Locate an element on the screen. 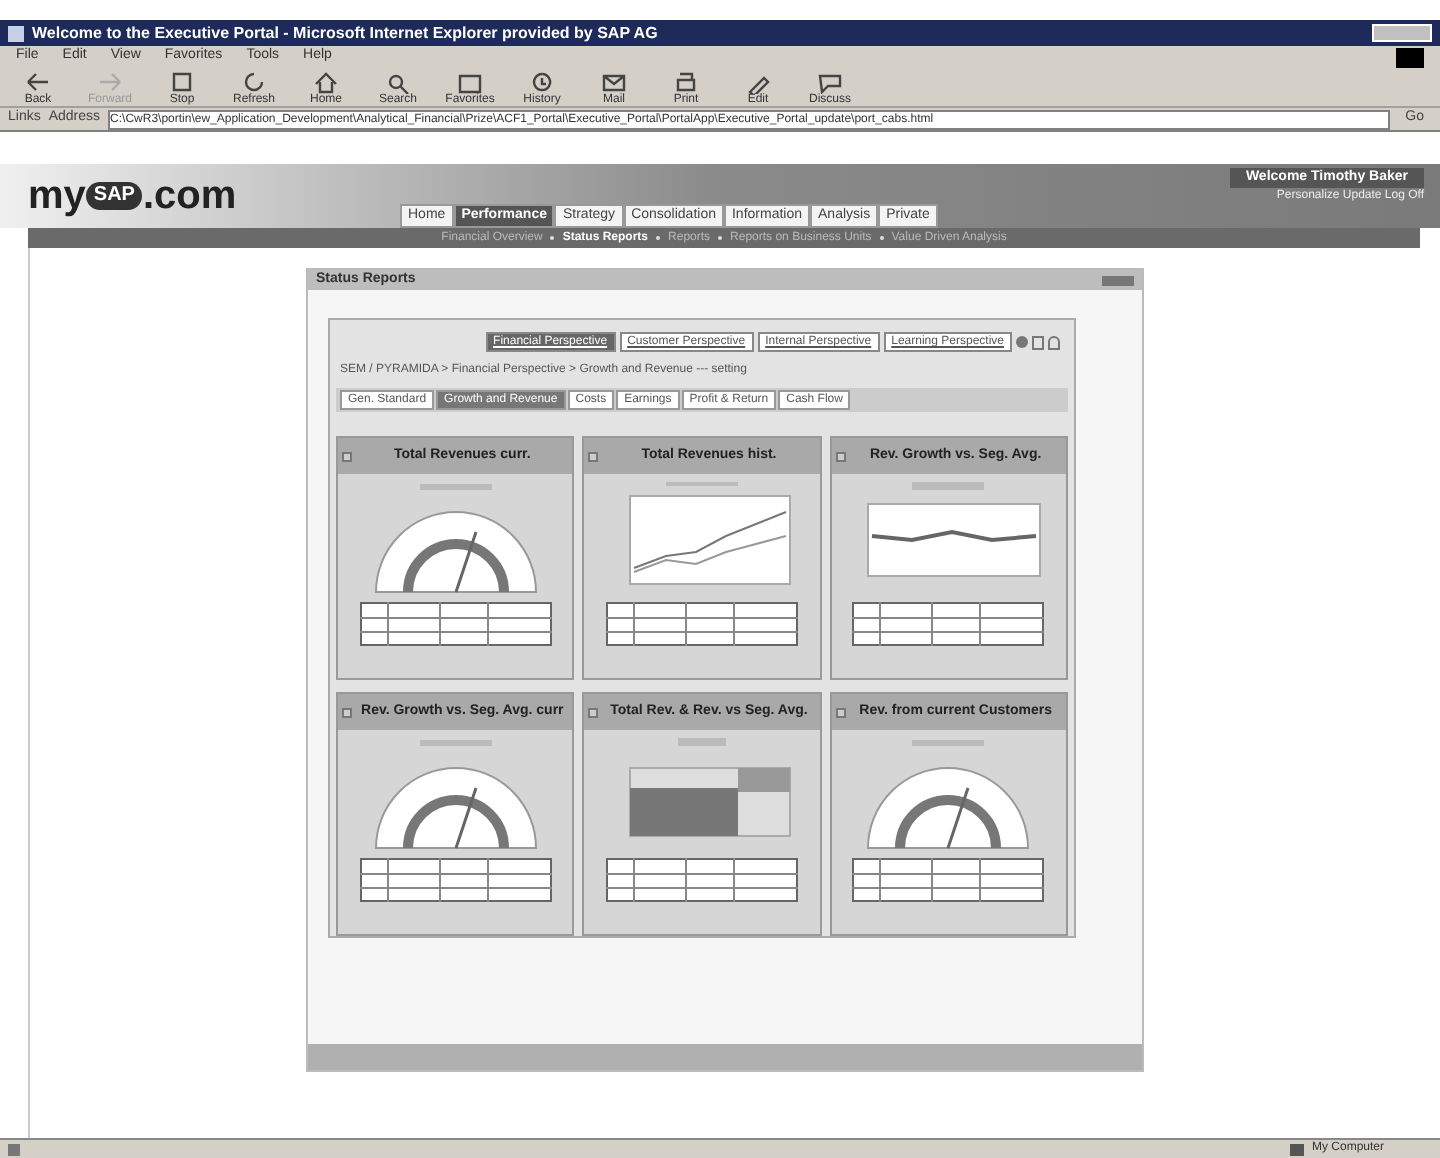  print-icon is located at coordinates (686, 82).